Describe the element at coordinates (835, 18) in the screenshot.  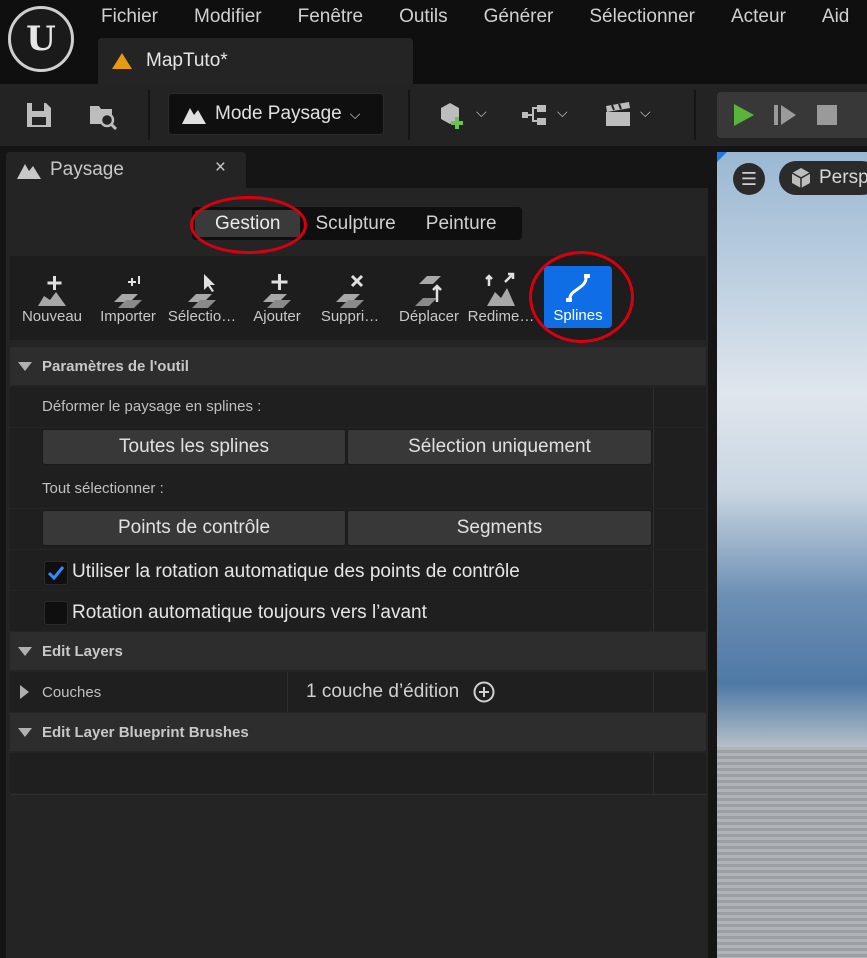
I see `menu-aide: Aid` at that location.